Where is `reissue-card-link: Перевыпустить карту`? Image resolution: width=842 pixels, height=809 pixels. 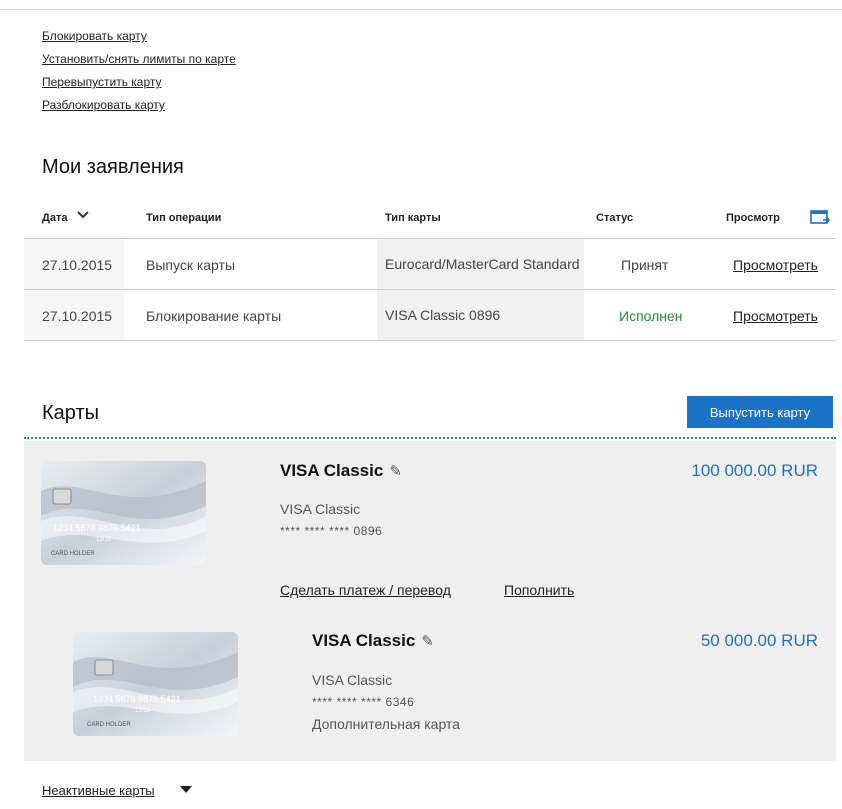 reissue-card-link: Перевыпустить карту is located at coordinates (139, 84).